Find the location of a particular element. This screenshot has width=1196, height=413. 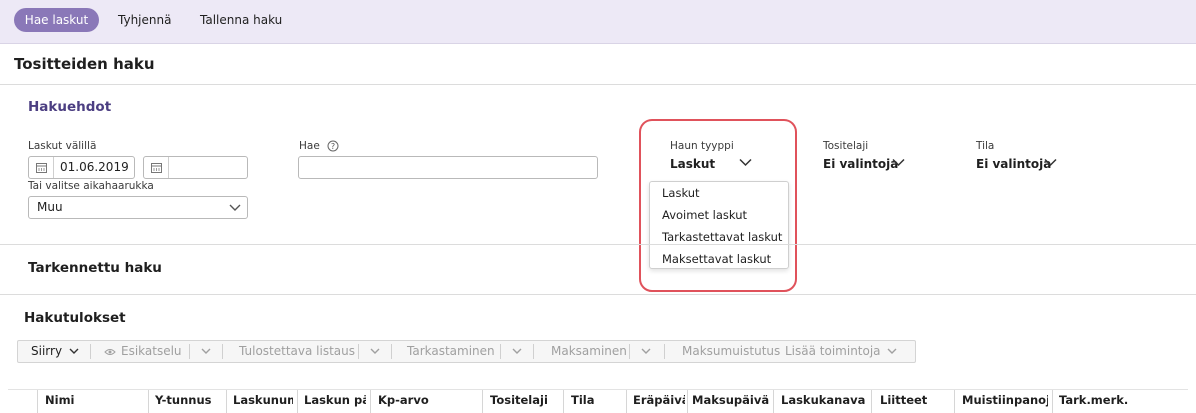

results-title: Hakutulokset is located at coordinates (75, 318).